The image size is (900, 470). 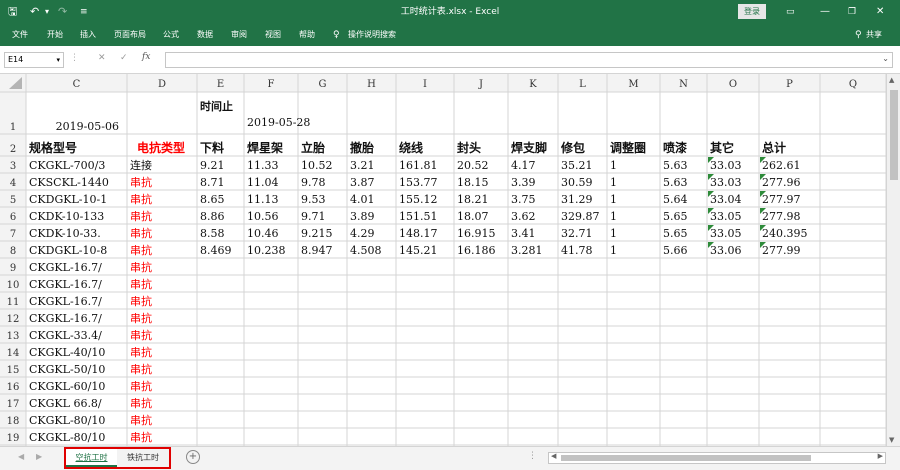 What do you see at coordinates (781, 216) in the screenshot?
I see `cell-text: 277.98` at bounding box center [781, 216].